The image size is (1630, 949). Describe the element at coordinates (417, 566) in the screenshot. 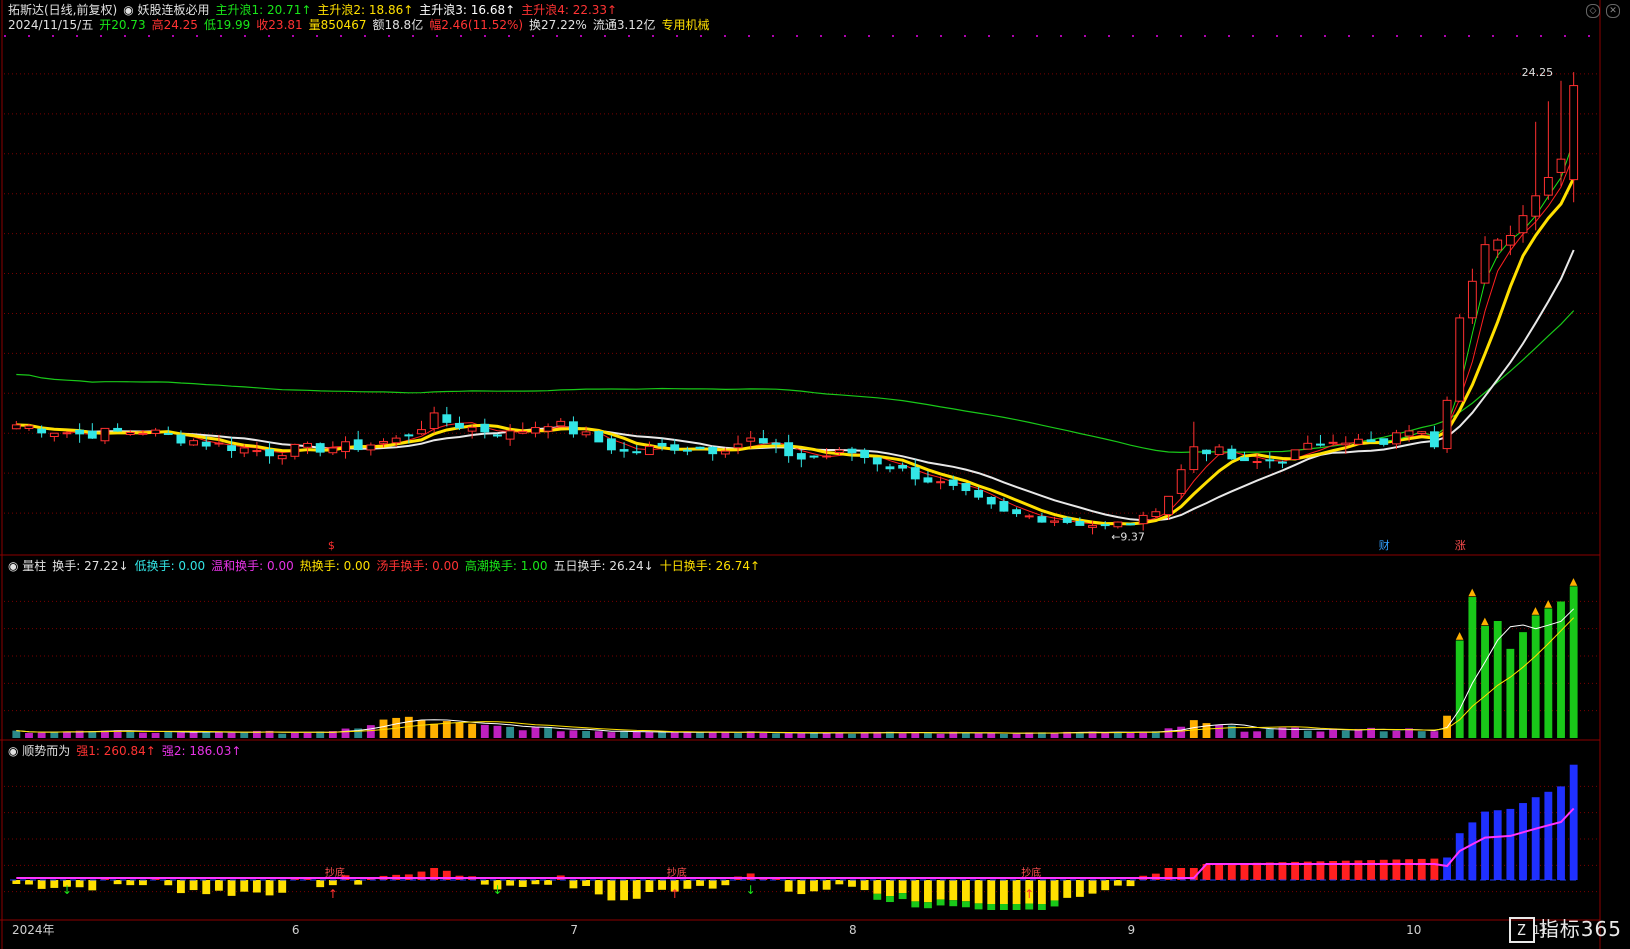

I see `volume-legend-item: 汤手换手: 0.00` at that location.